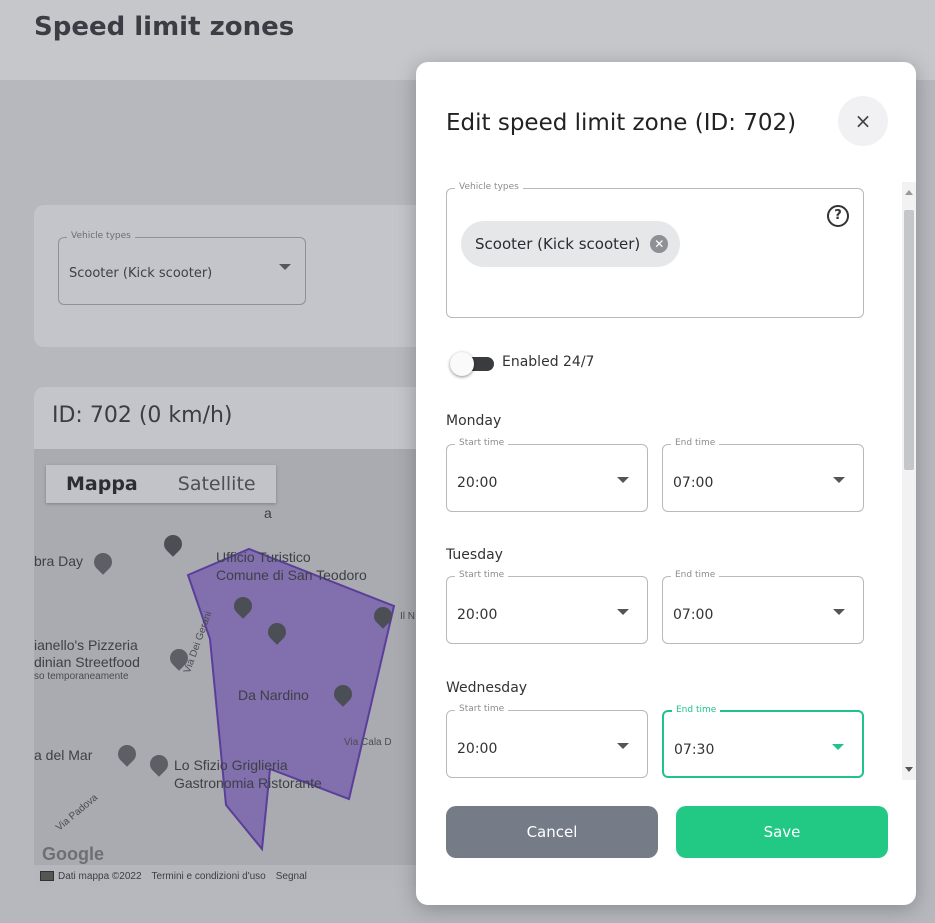 This screenshot has height=923, width=935. I want to click on monday-end-time: End time 07:00, so click(763, 475).